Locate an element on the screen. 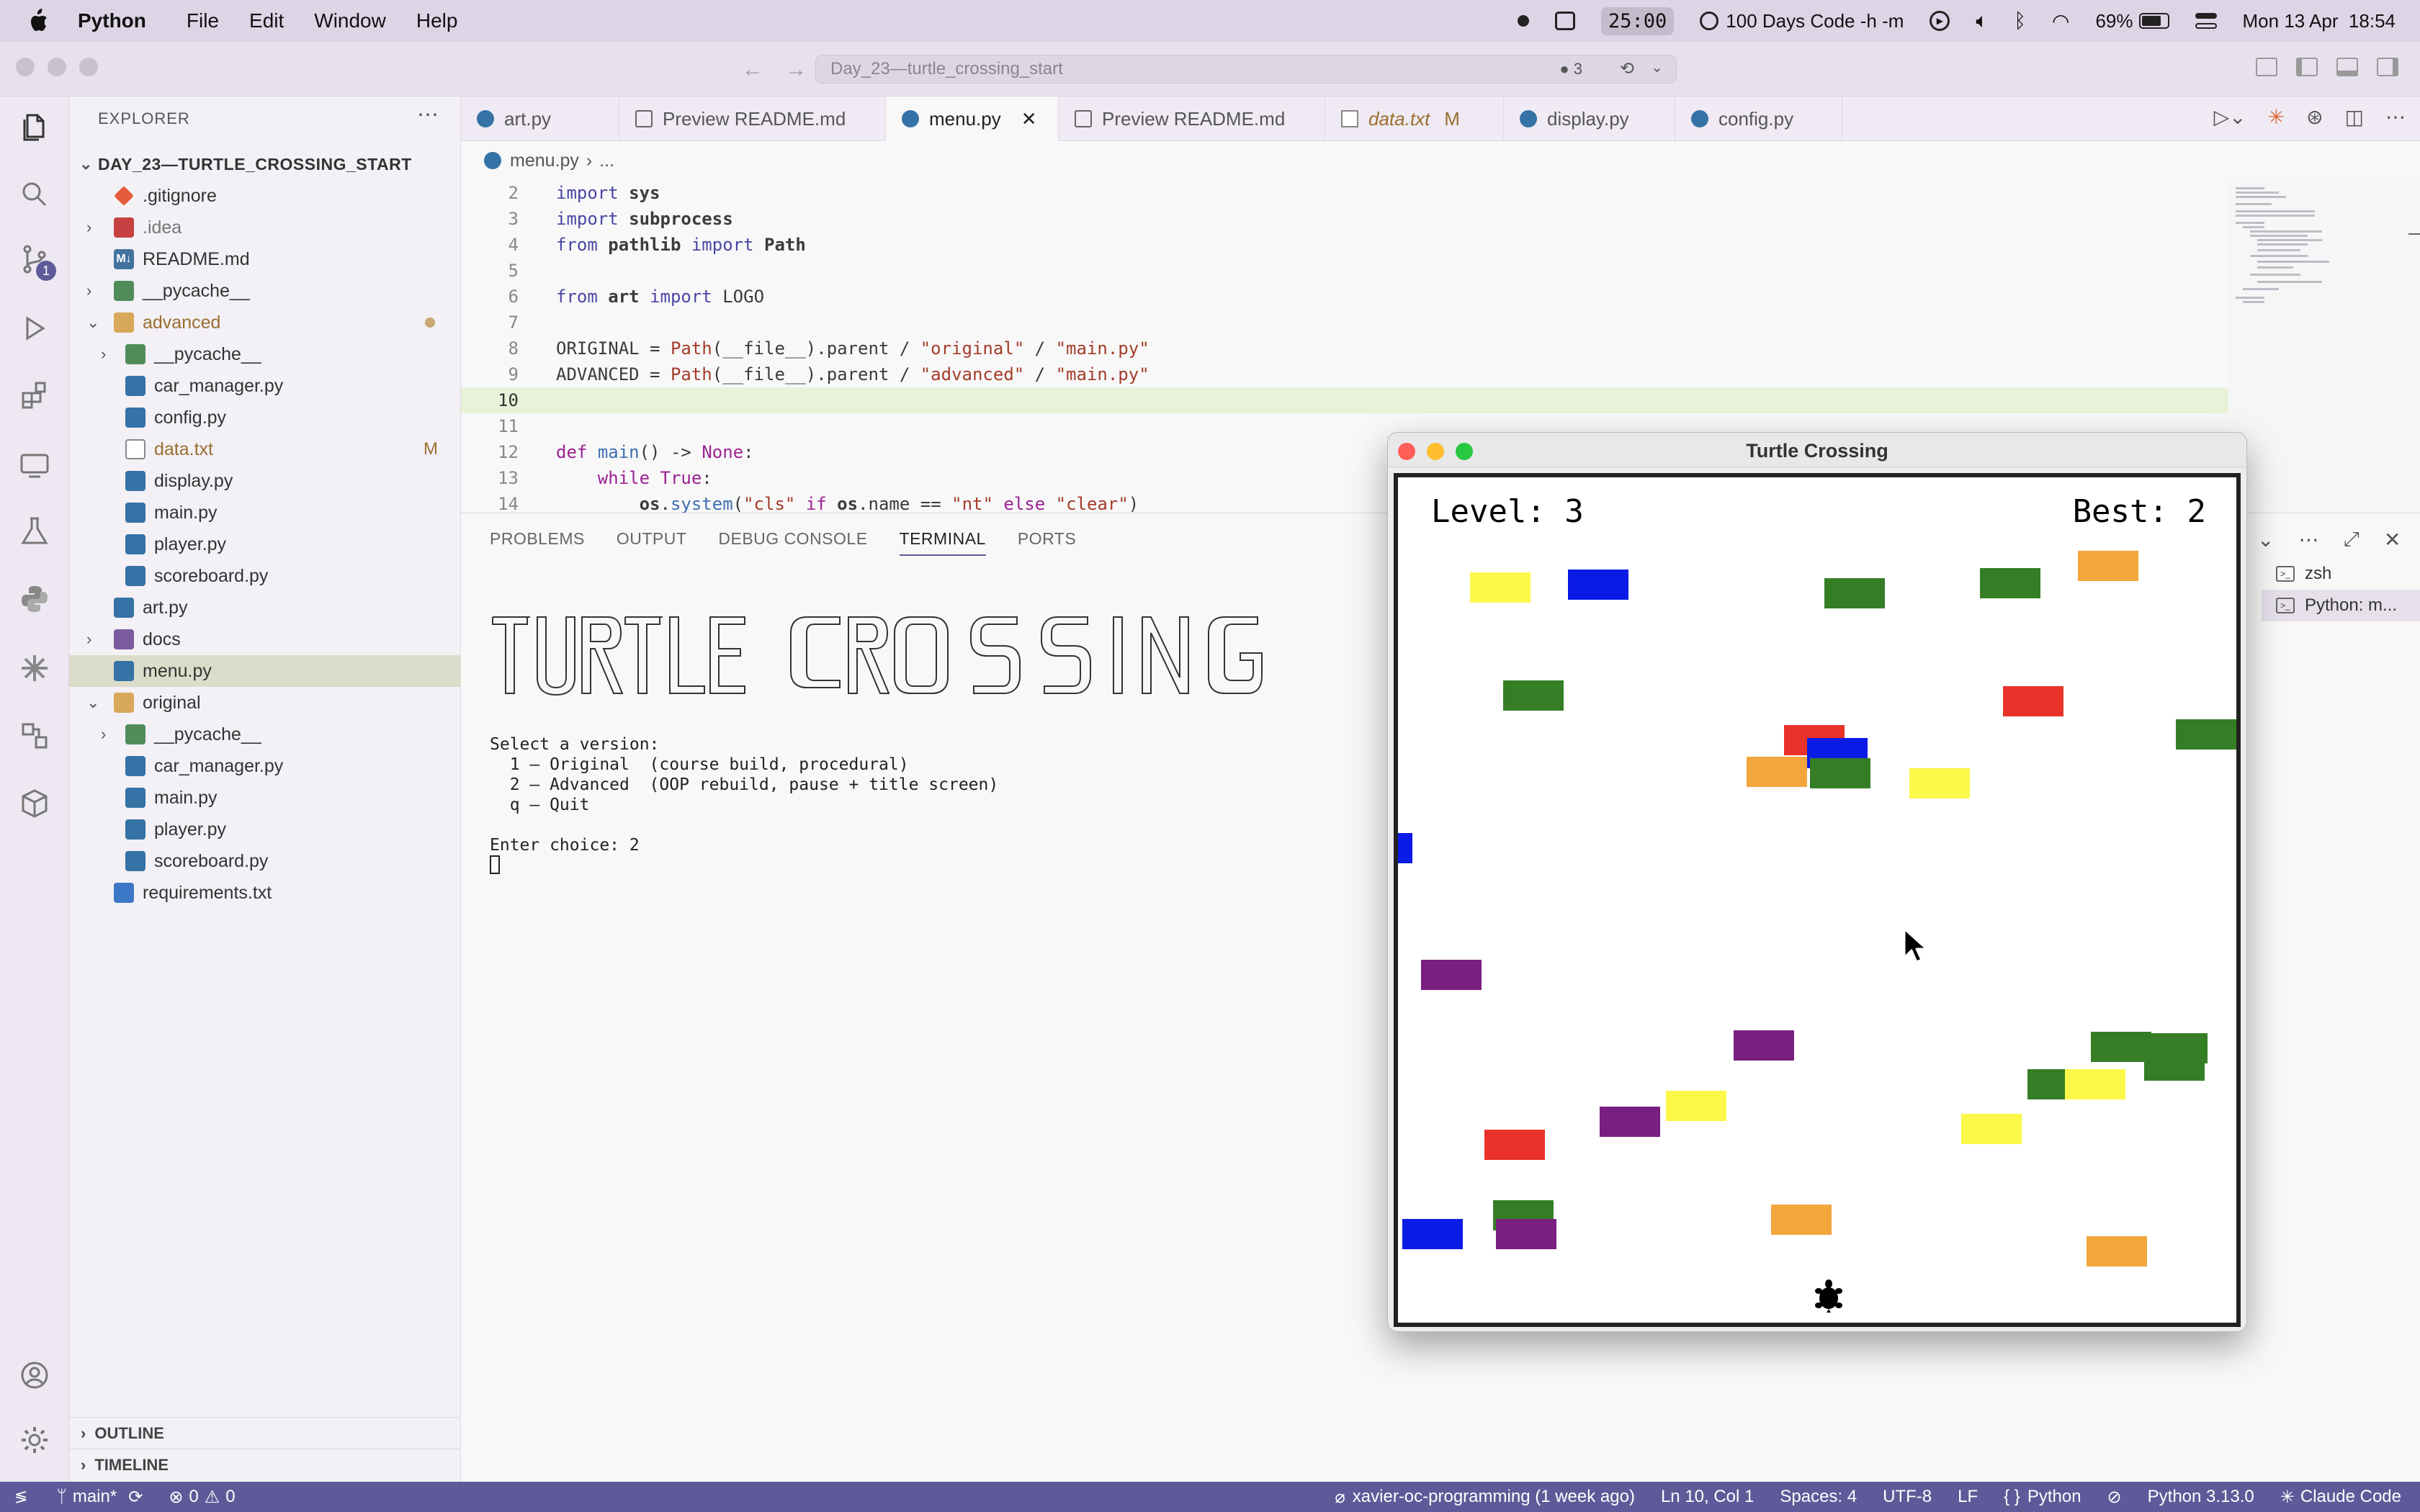  battery-status: 69% is located at coordinates (2132, 21).